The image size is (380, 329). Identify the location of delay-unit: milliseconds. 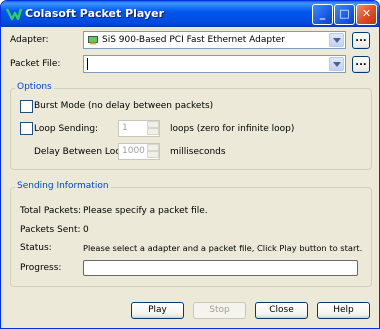
(198, 152).